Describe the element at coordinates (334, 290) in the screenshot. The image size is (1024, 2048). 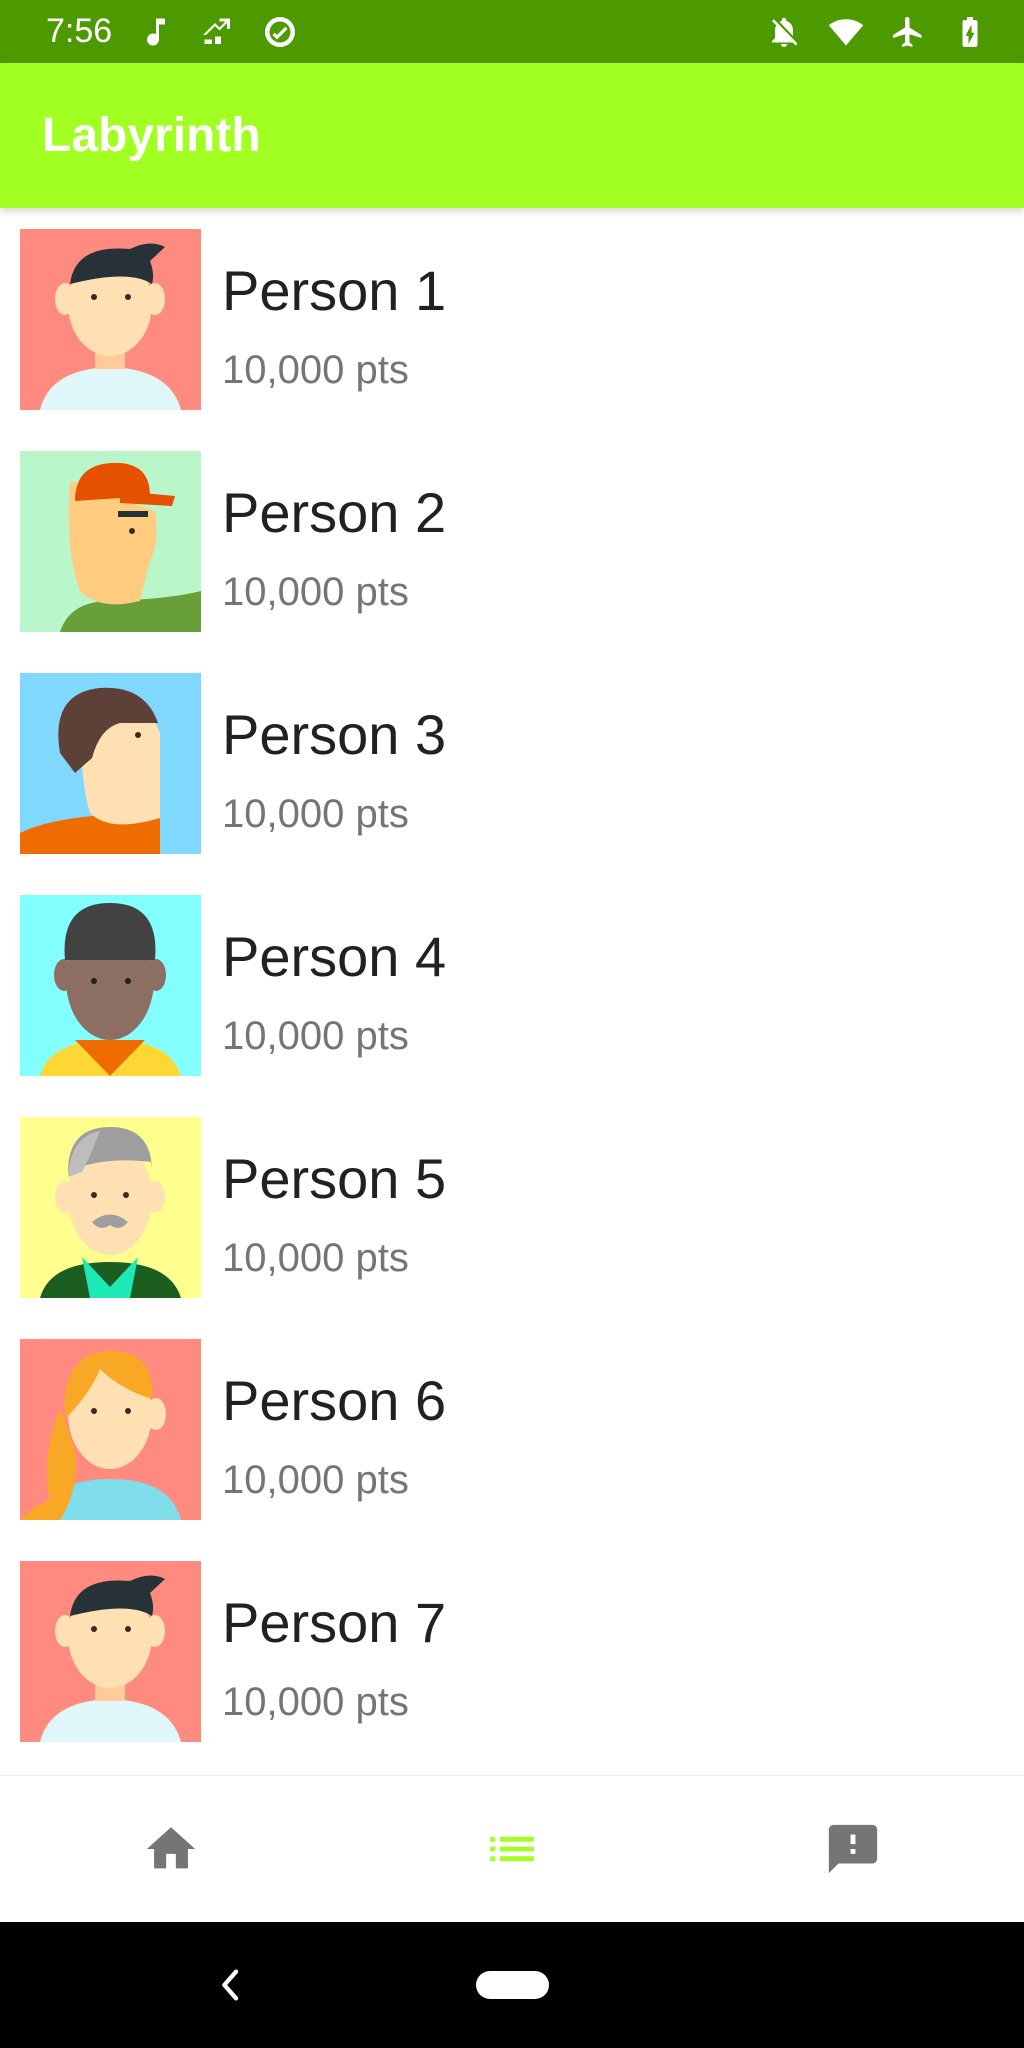
I see `person-name: Person 1` at that location.